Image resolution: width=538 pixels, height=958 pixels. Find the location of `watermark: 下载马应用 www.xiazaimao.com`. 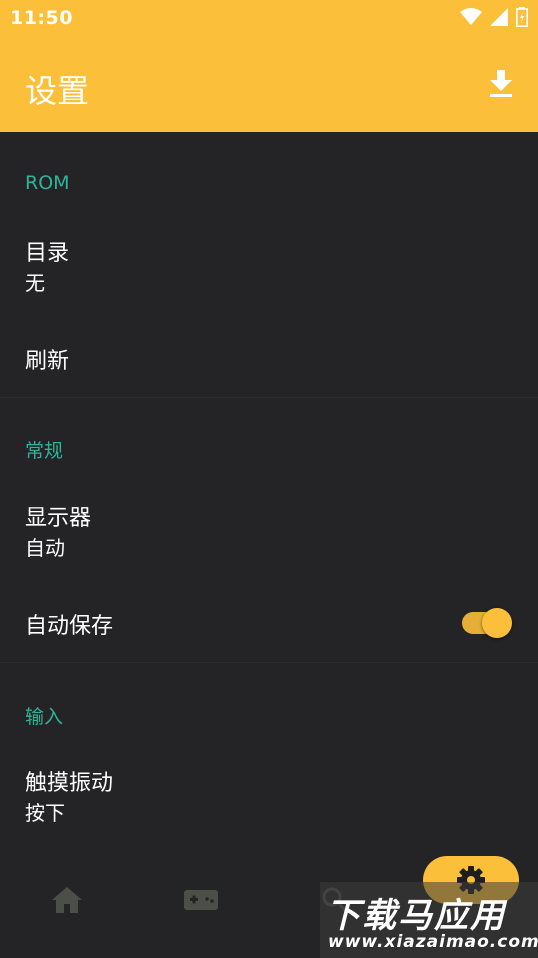

watermark: 下载马应用 www.xiazaimao.com is located at coordinates (429, 920).